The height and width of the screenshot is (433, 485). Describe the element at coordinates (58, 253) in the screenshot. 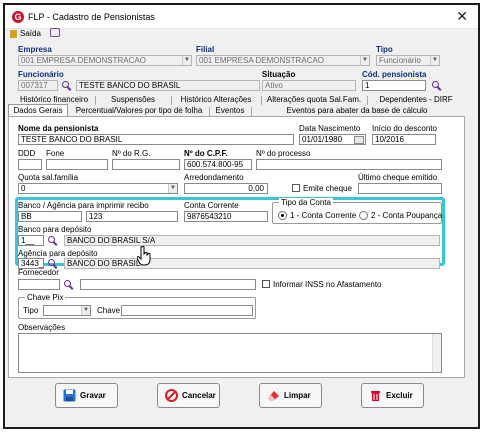

I see `agencia-dep-label: Agência para depósito` at that location.